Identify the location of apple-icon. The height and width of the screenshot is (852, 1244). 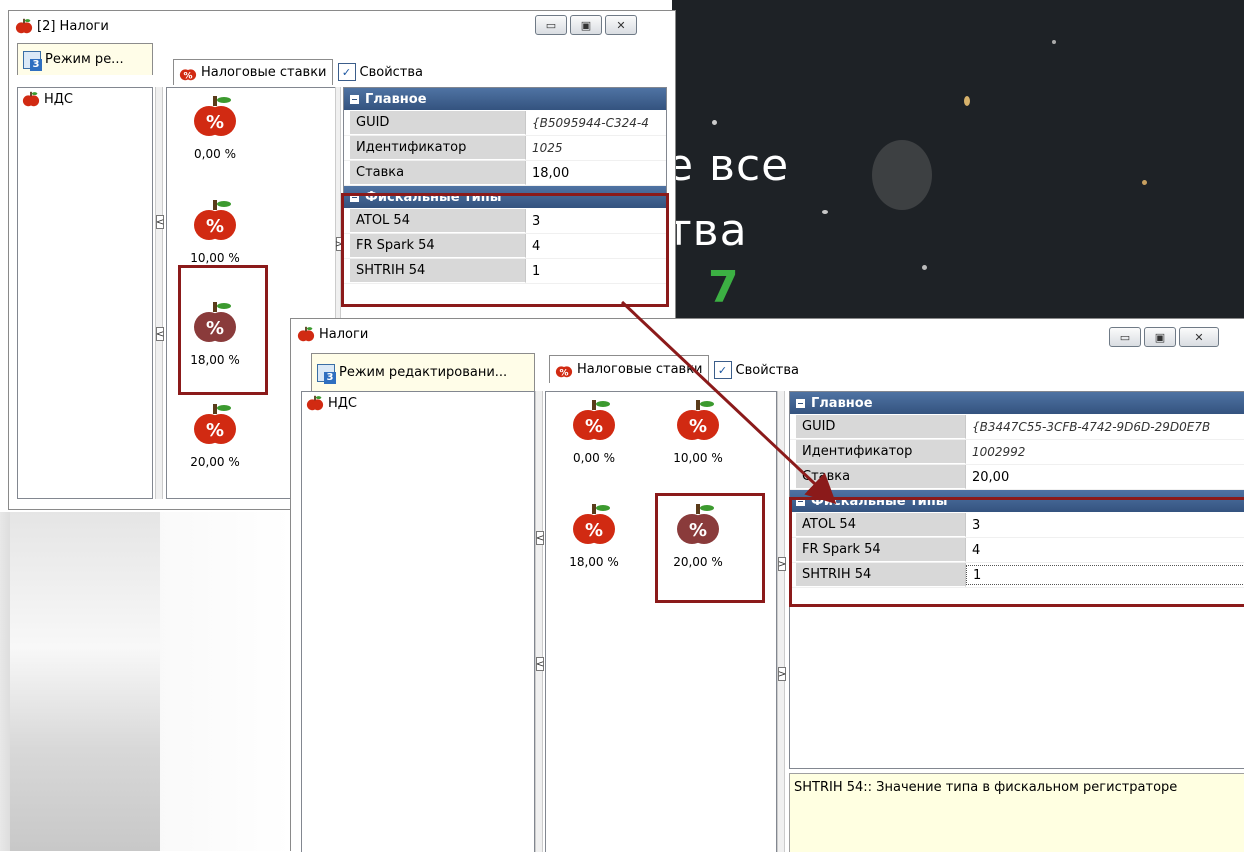
(315, 403).